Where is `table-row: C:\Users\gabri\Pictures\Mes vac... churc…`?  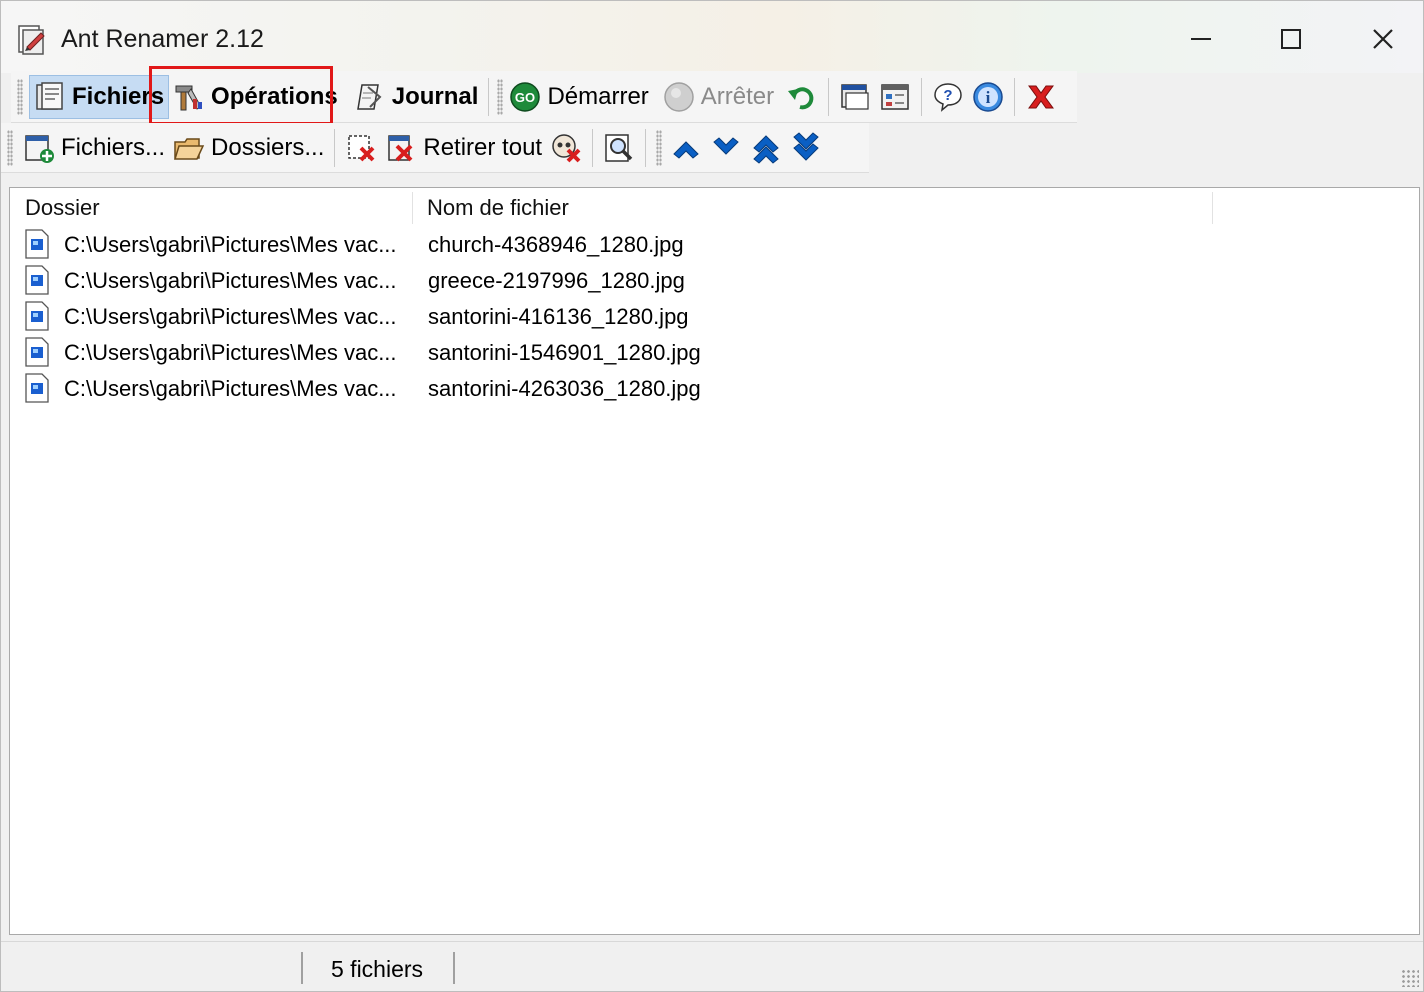 table-row: C:\Users\gabri\Pictures\Mes vac... churc… is located at coordinates (714, 244).